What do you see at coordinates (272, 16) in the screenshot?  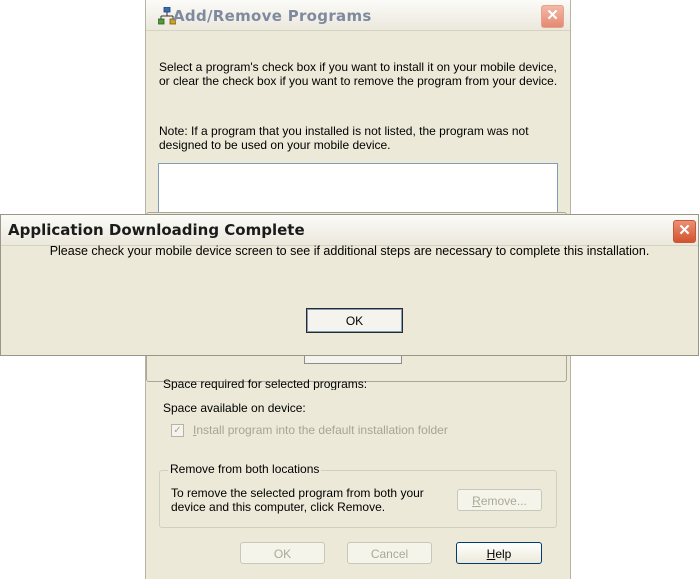 I see `bg-window-title: Add/Remove Programs` at bounding box center [272, 16].